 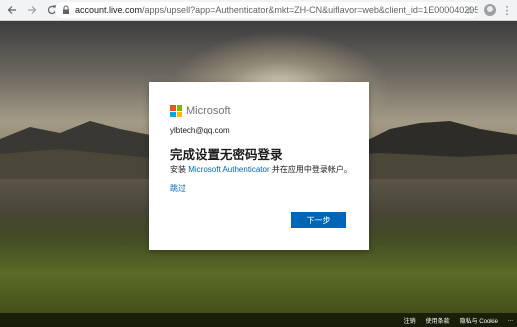 I want to click on lock-icon, so click(x=66, y=9).